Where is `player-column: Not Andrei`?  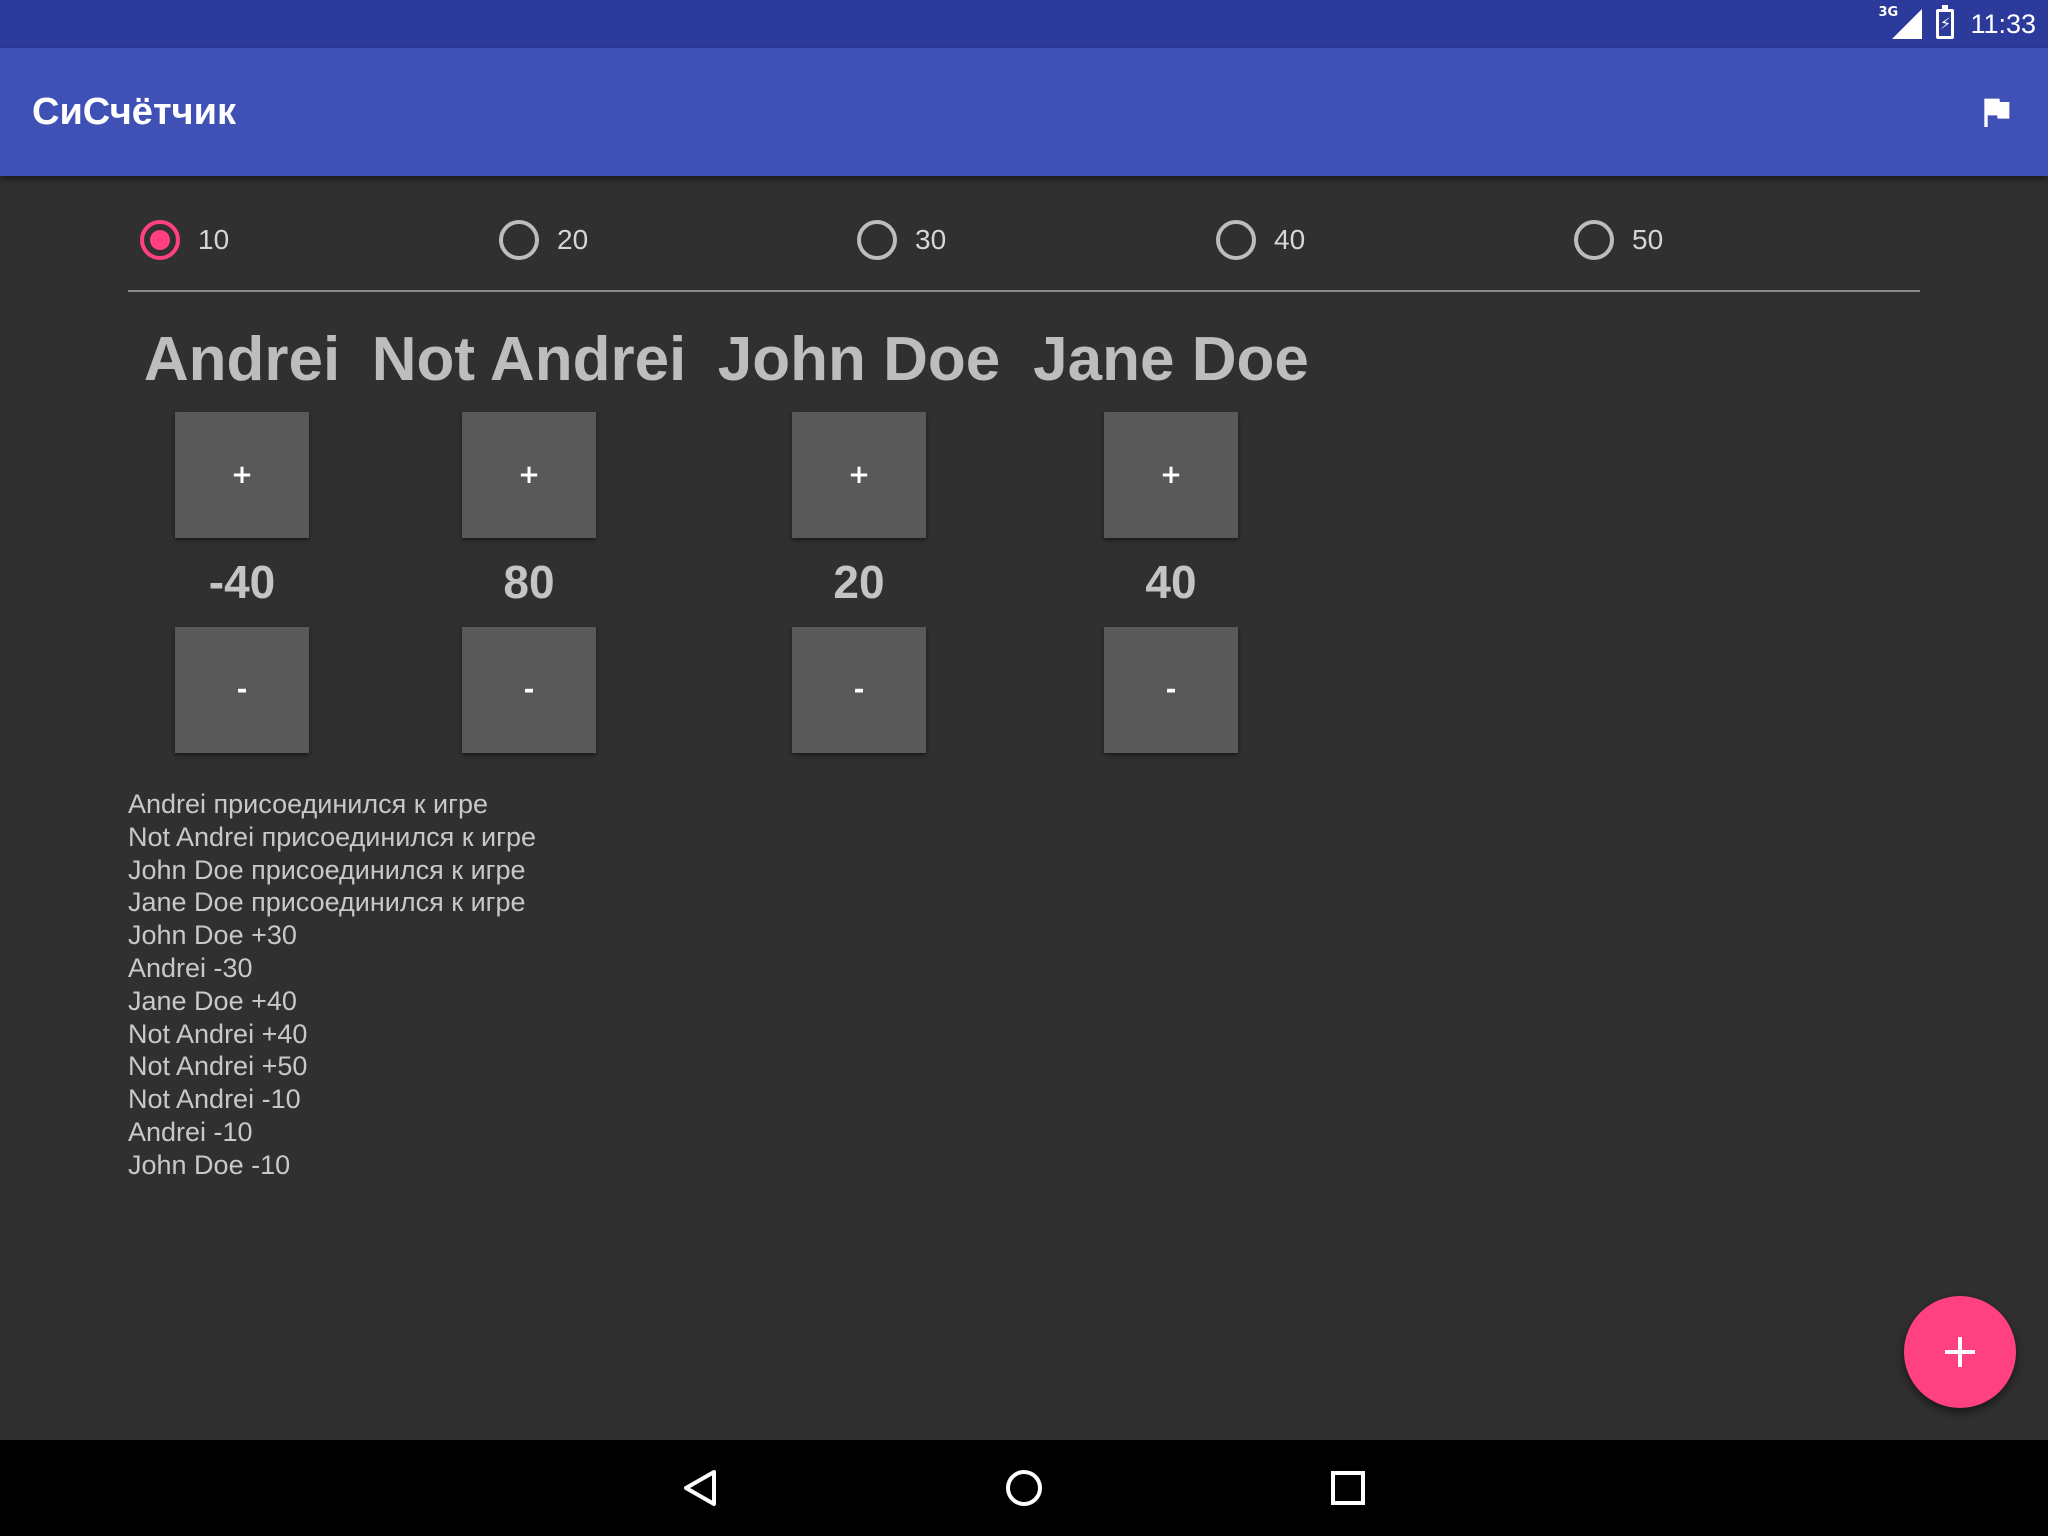 player-column: Not Andrei is located at coordinates (529, 360).